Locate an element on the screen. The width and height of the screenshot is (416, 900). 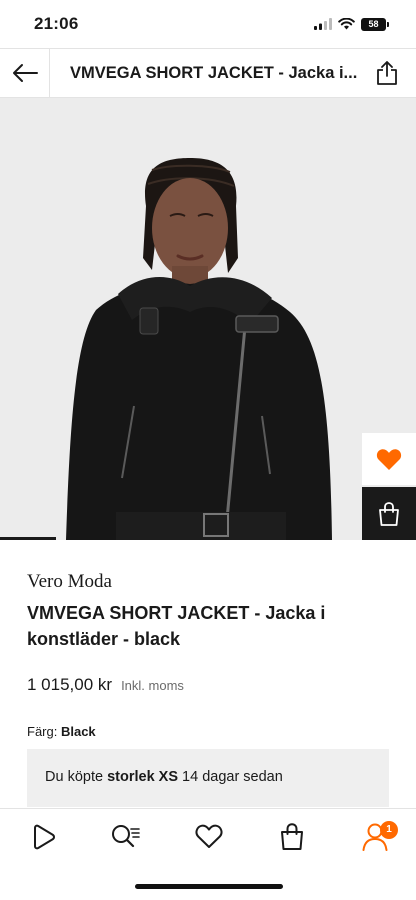
share-button is located at coordinates (387, 73).